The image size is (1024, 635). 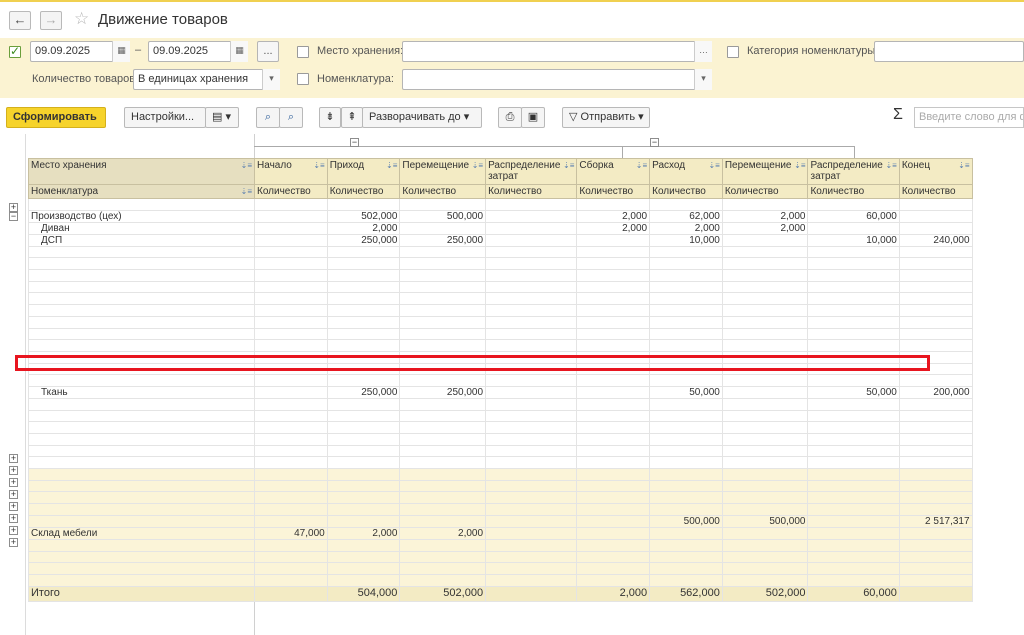 I want to click on send-dropdown: ▽ Отправить ▾, so click(x=606, y=117).